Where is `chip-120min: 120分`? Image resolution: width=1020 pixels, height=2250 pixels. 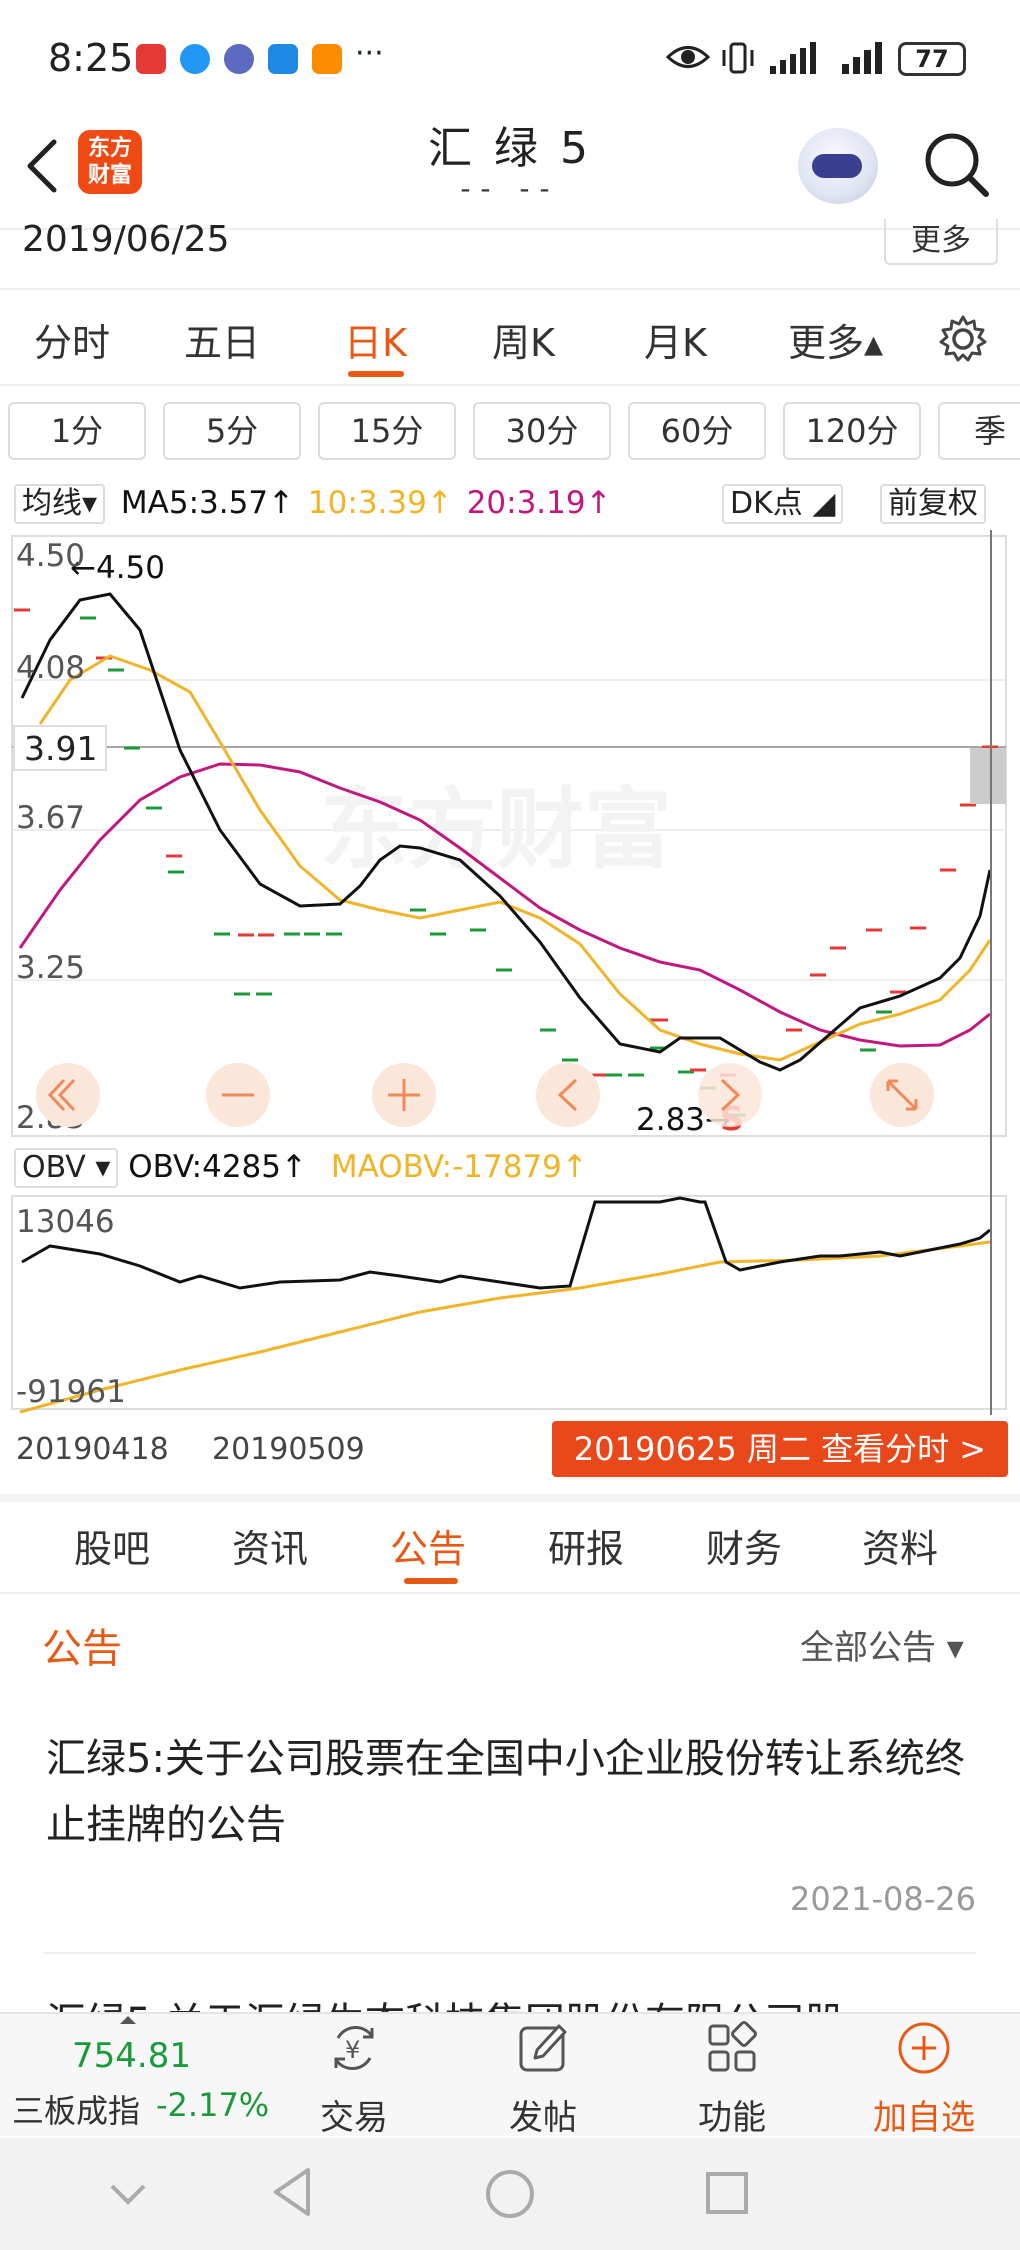 chip-120min: 120分 is located at coordinates (852, 431).